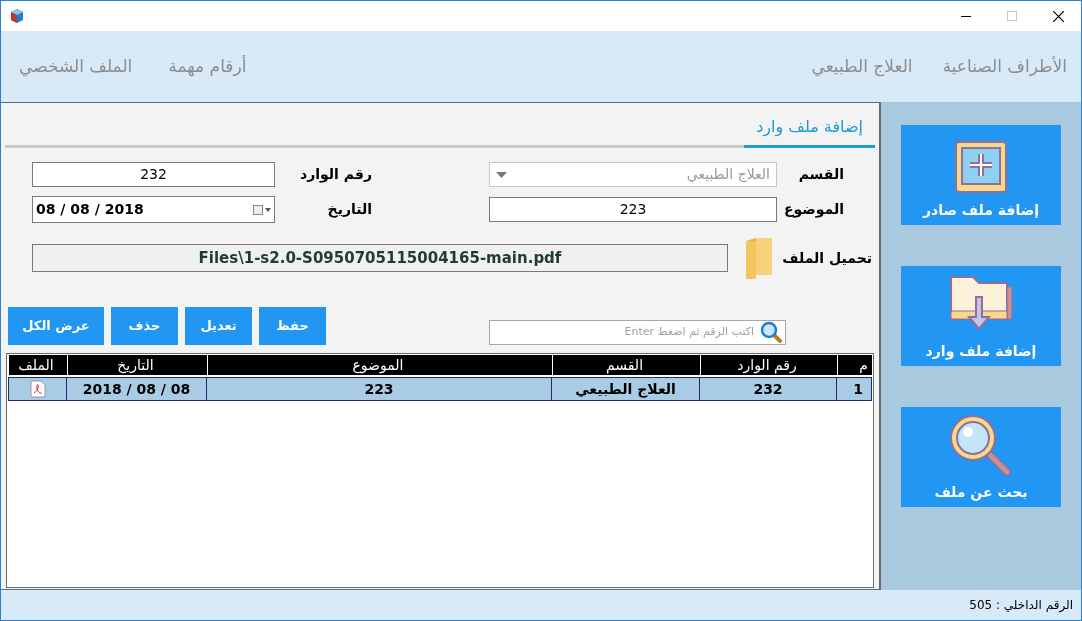 The height and width of the screenshot is (621, 1082). Describe the element at coordinates (633, 209) in the screenshot. I see `subject-field: 223` at that location.